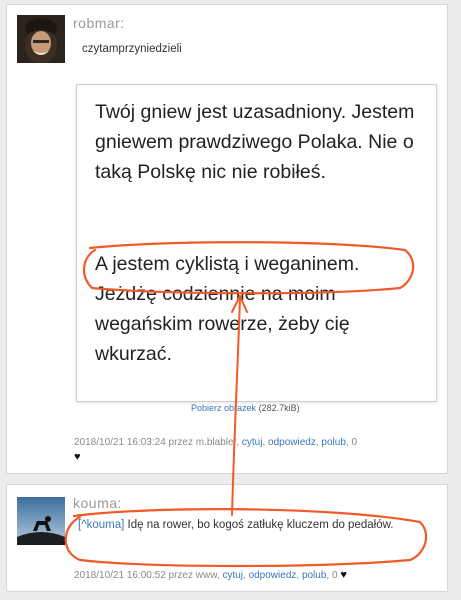  Describe the element at coordinates (279, 408) in the screenshot. I see `file-size: (282.7kiB)` at that location.